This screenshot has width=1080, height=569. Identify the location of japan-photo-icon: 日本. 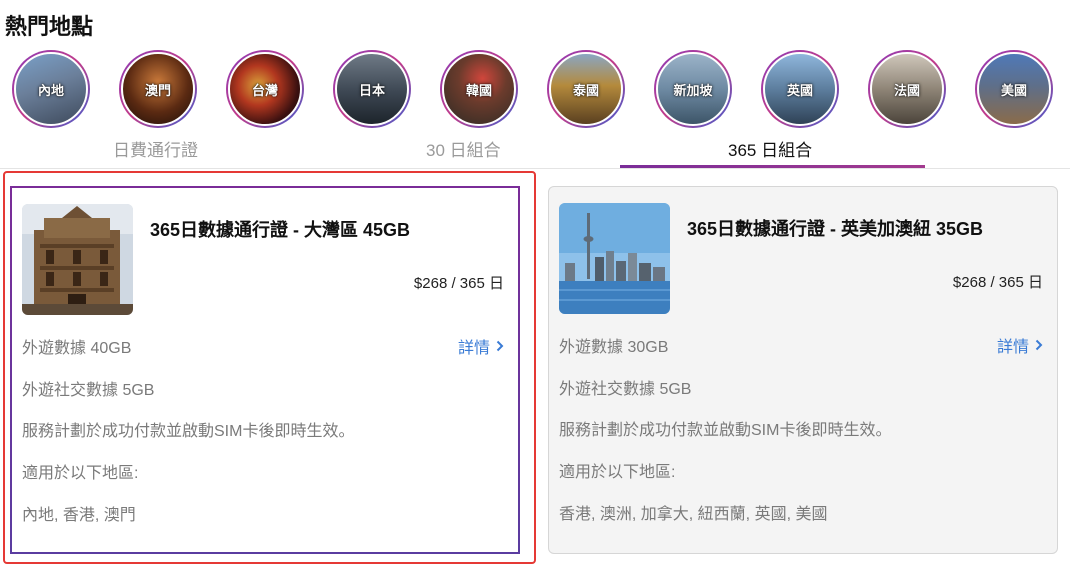
(372, 89).